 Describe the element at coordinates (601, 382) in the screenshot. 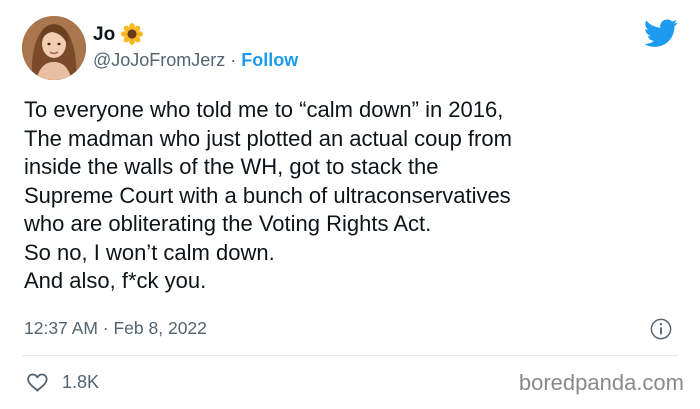

I see `watermark-logo: boredpanda.com` at that location.